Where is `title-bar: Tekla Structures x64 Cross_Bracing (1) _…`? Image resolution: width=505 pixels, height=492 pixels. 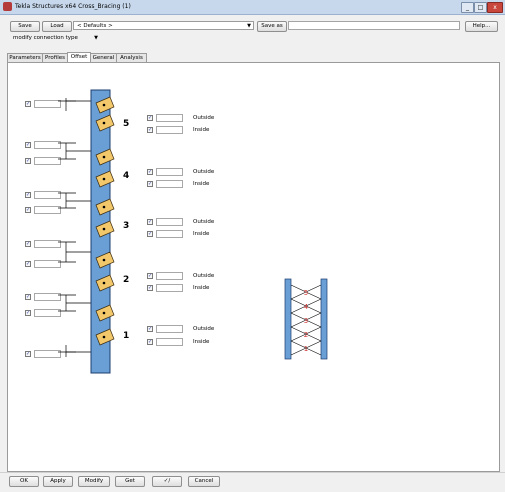 title-bar: Tekla Structures x64 Cross_Bracing (1) _… is located at coordinates (252, 7).